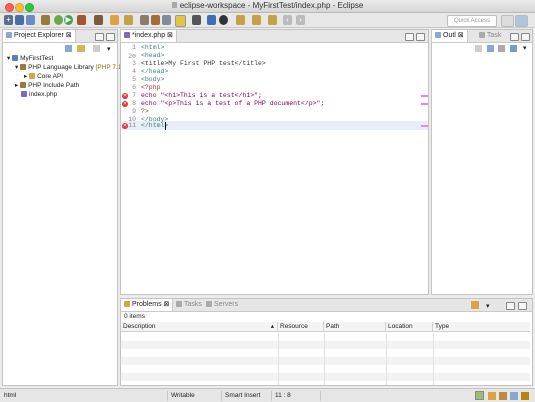 This screenshot has width=535, height=402. I want to click on back-icon: ‹, so click(287, 20).